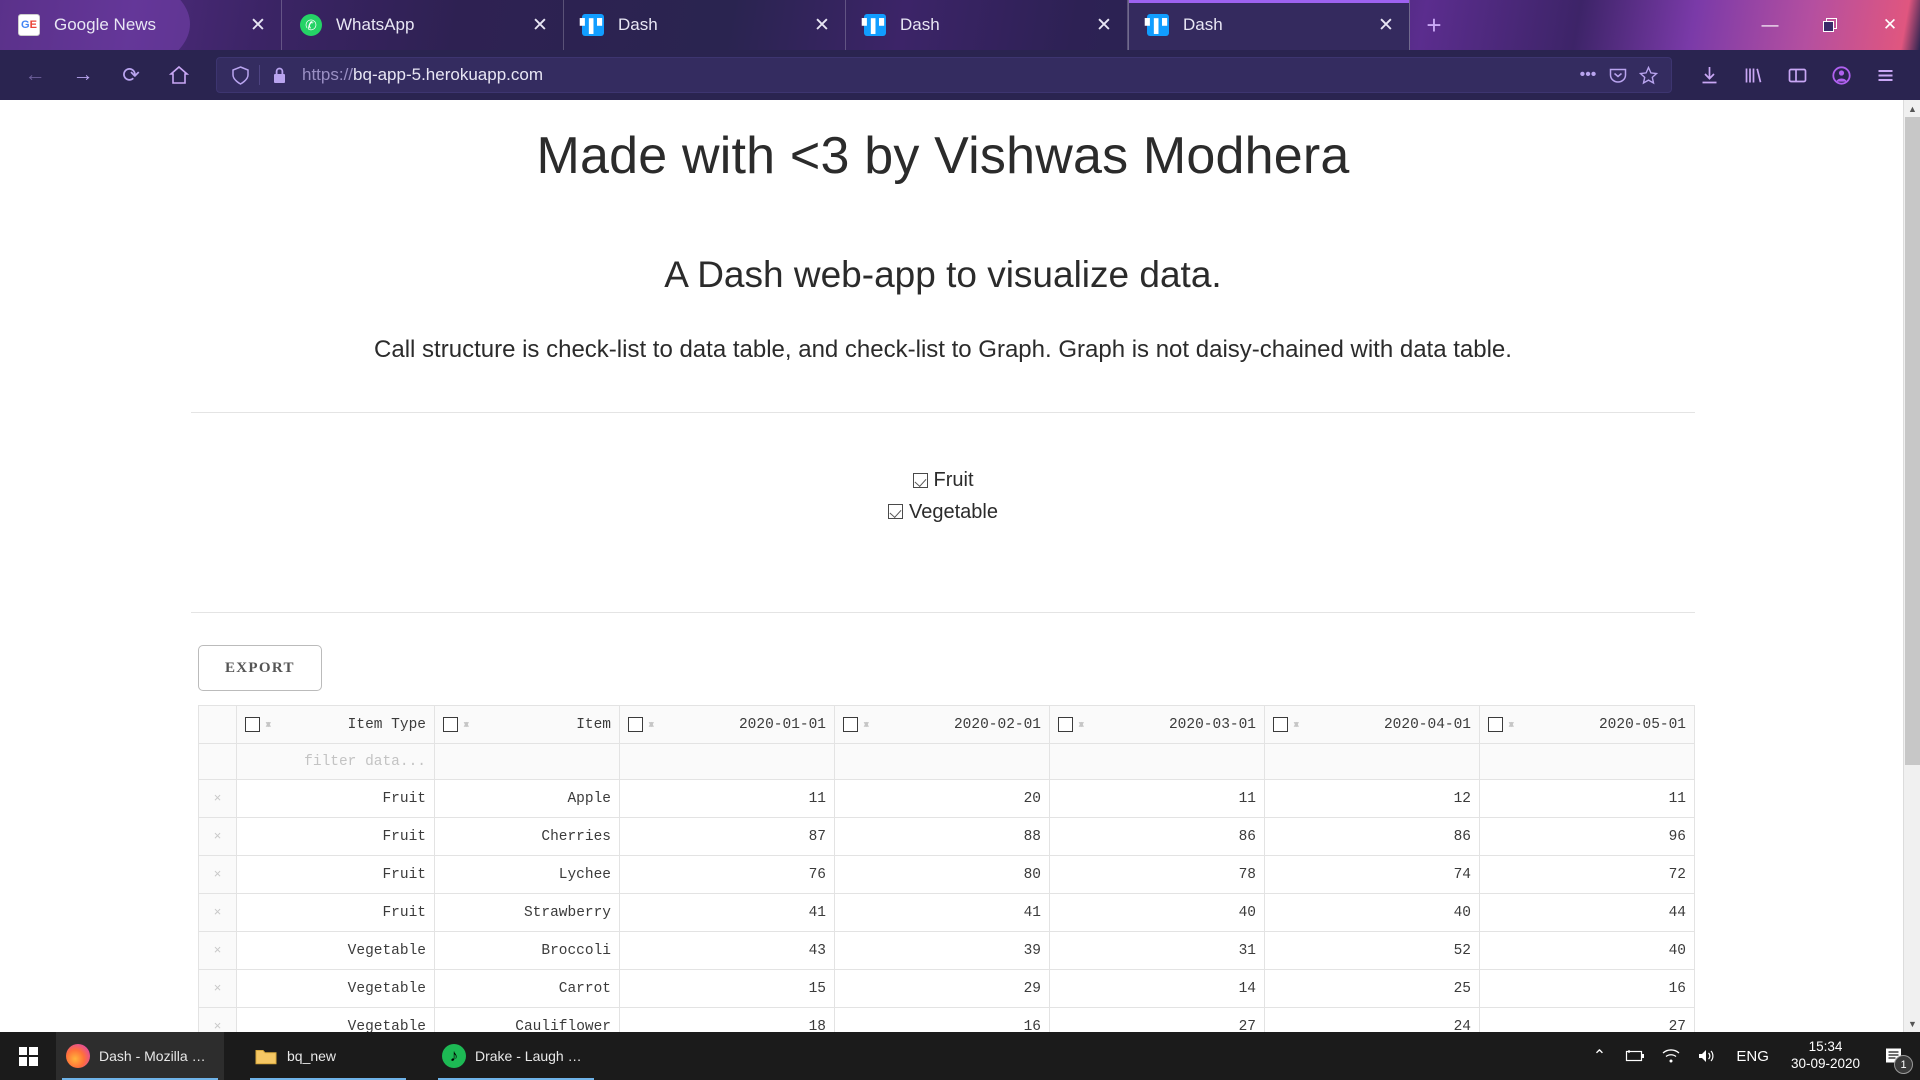 Image resolution: width=1920 pixels, height=1080 pixels. What do you see at coordinates (1157, 724) in the screenshot?
I see `table-header-cell: ▲ ▼ 2020-03-01` at bounding box center [1157, 724].